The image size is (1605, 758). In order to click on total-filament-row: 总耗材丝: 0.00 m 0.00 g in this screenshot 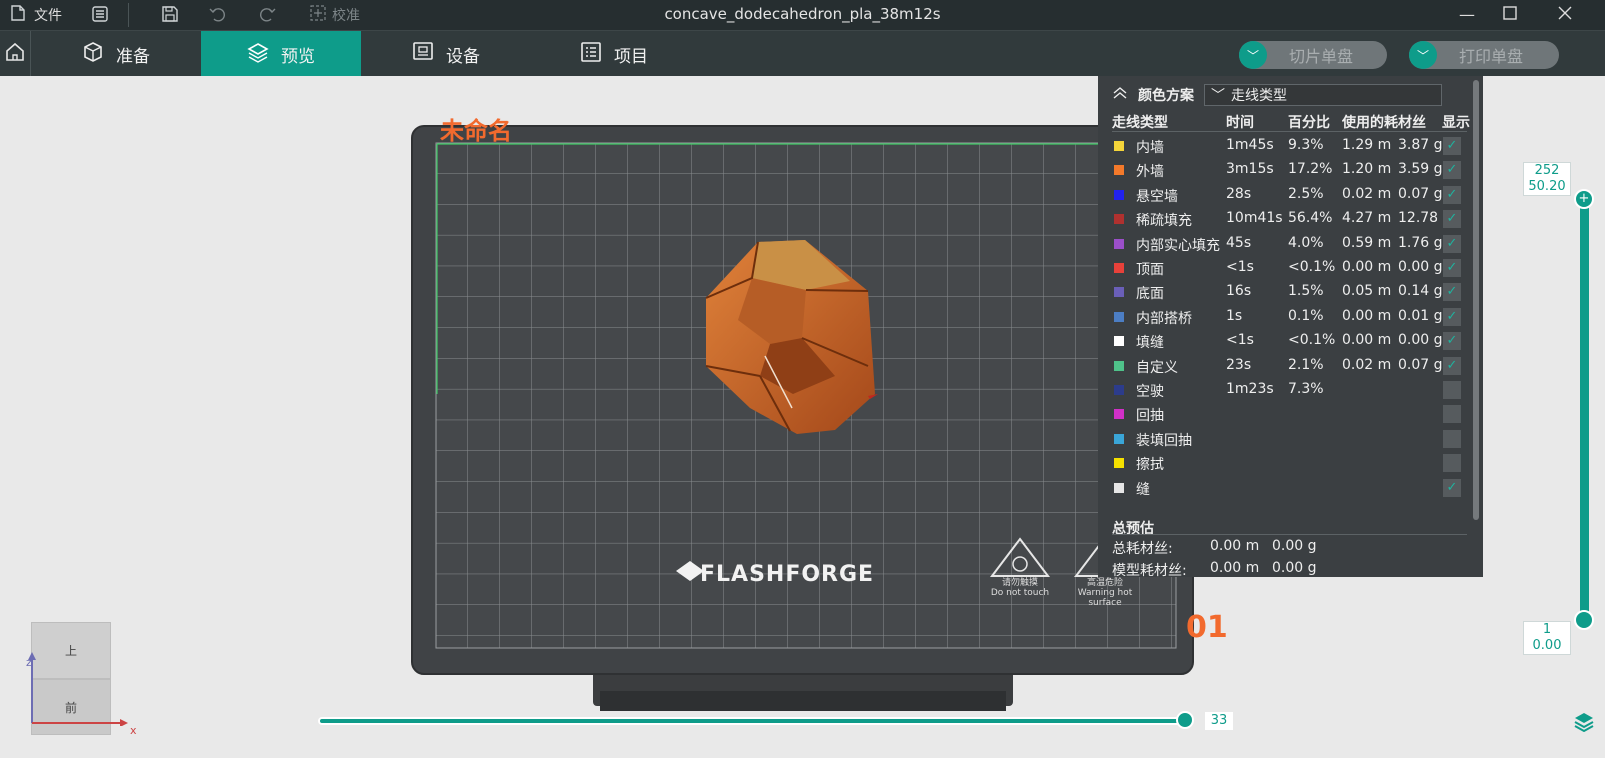, I will do `click(1214, 548)`.